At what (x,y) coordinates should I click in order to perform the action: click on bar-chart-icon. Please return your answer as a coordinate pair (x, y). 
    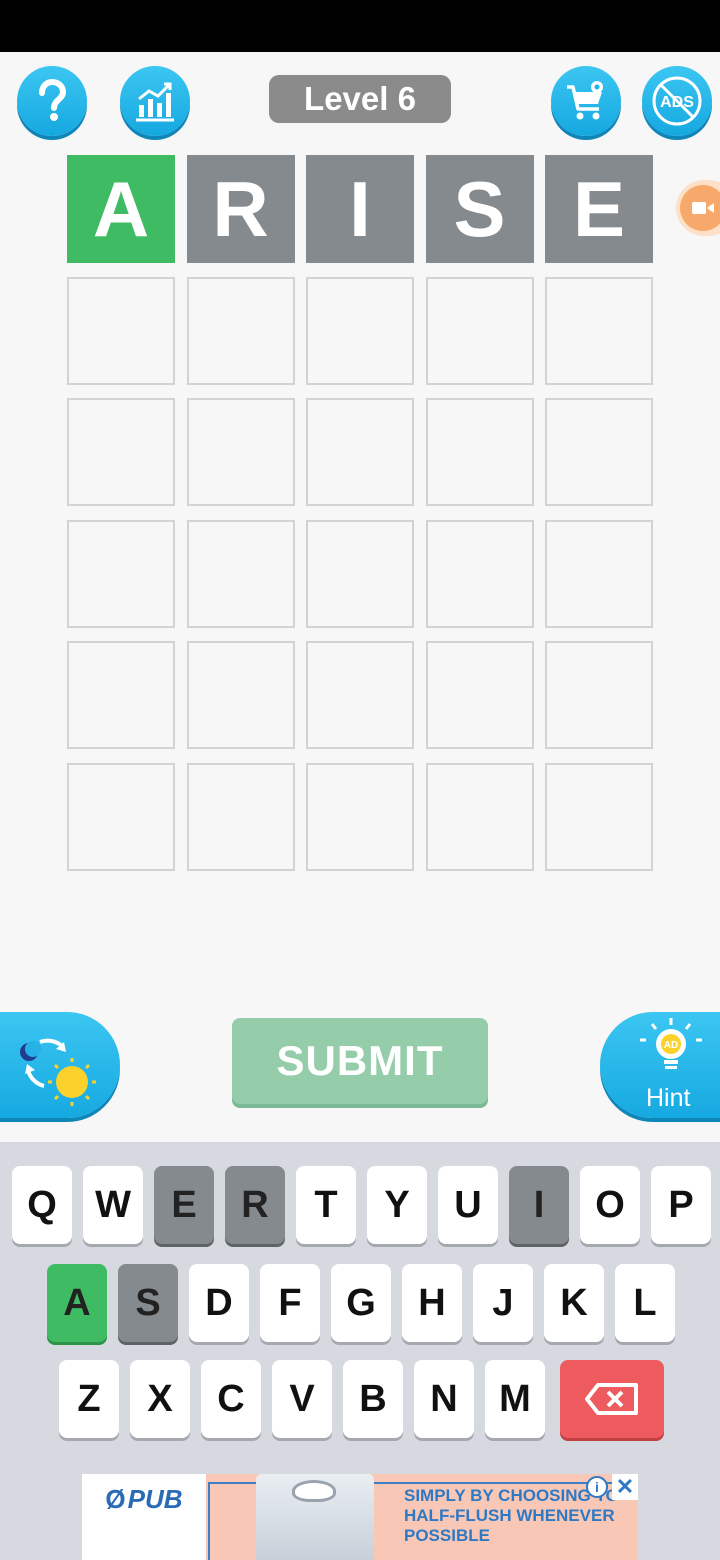
    Looking at the image, I should click on (155, 102).